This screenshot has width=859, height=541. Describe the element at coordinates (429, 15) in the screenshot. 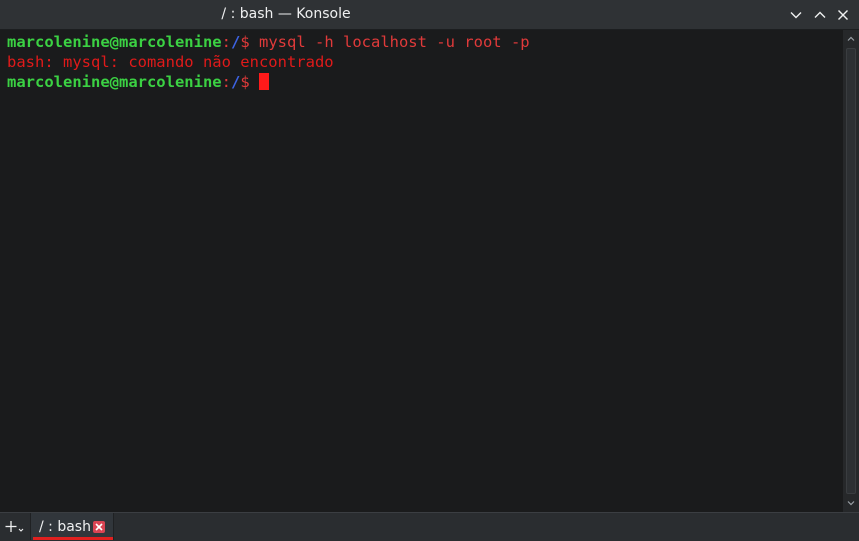

I see `title-bar: / : bash — Konsole` at that location.